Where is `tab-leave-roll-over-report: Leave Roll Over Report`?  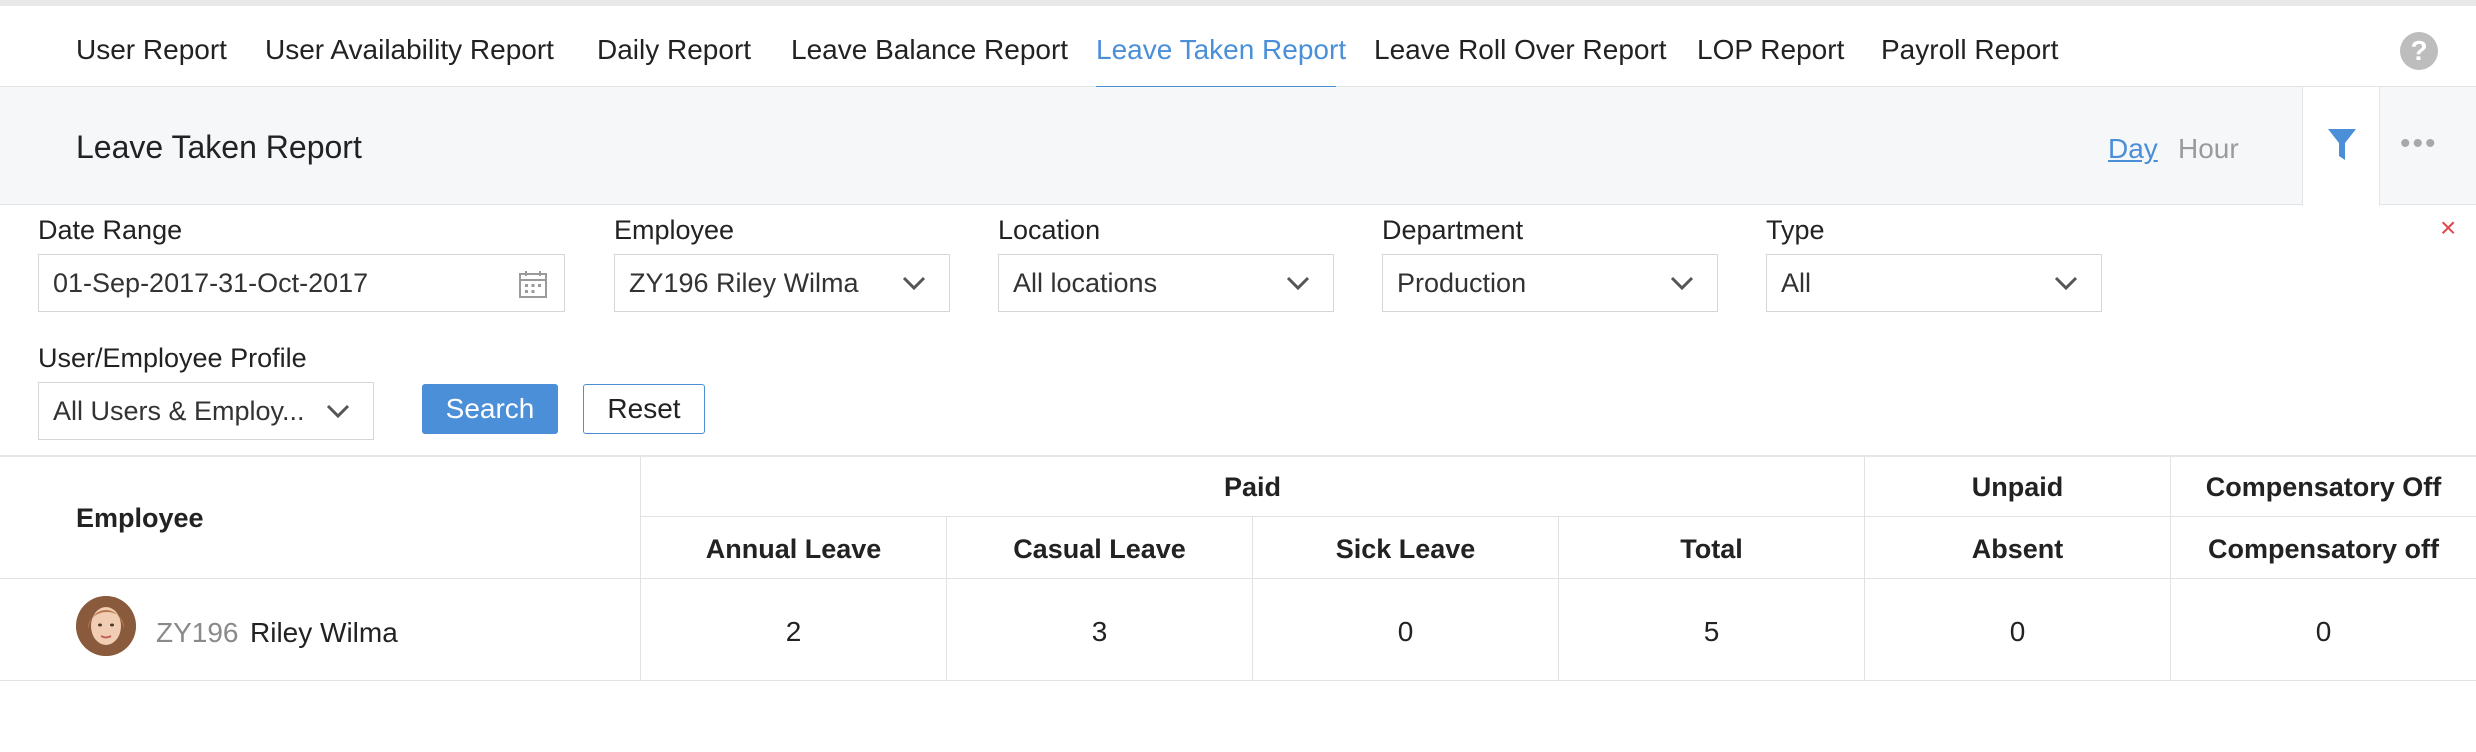 tab-leave-roll-over-report: Leave Roll Over Report is located at coordinates (1520, 50).